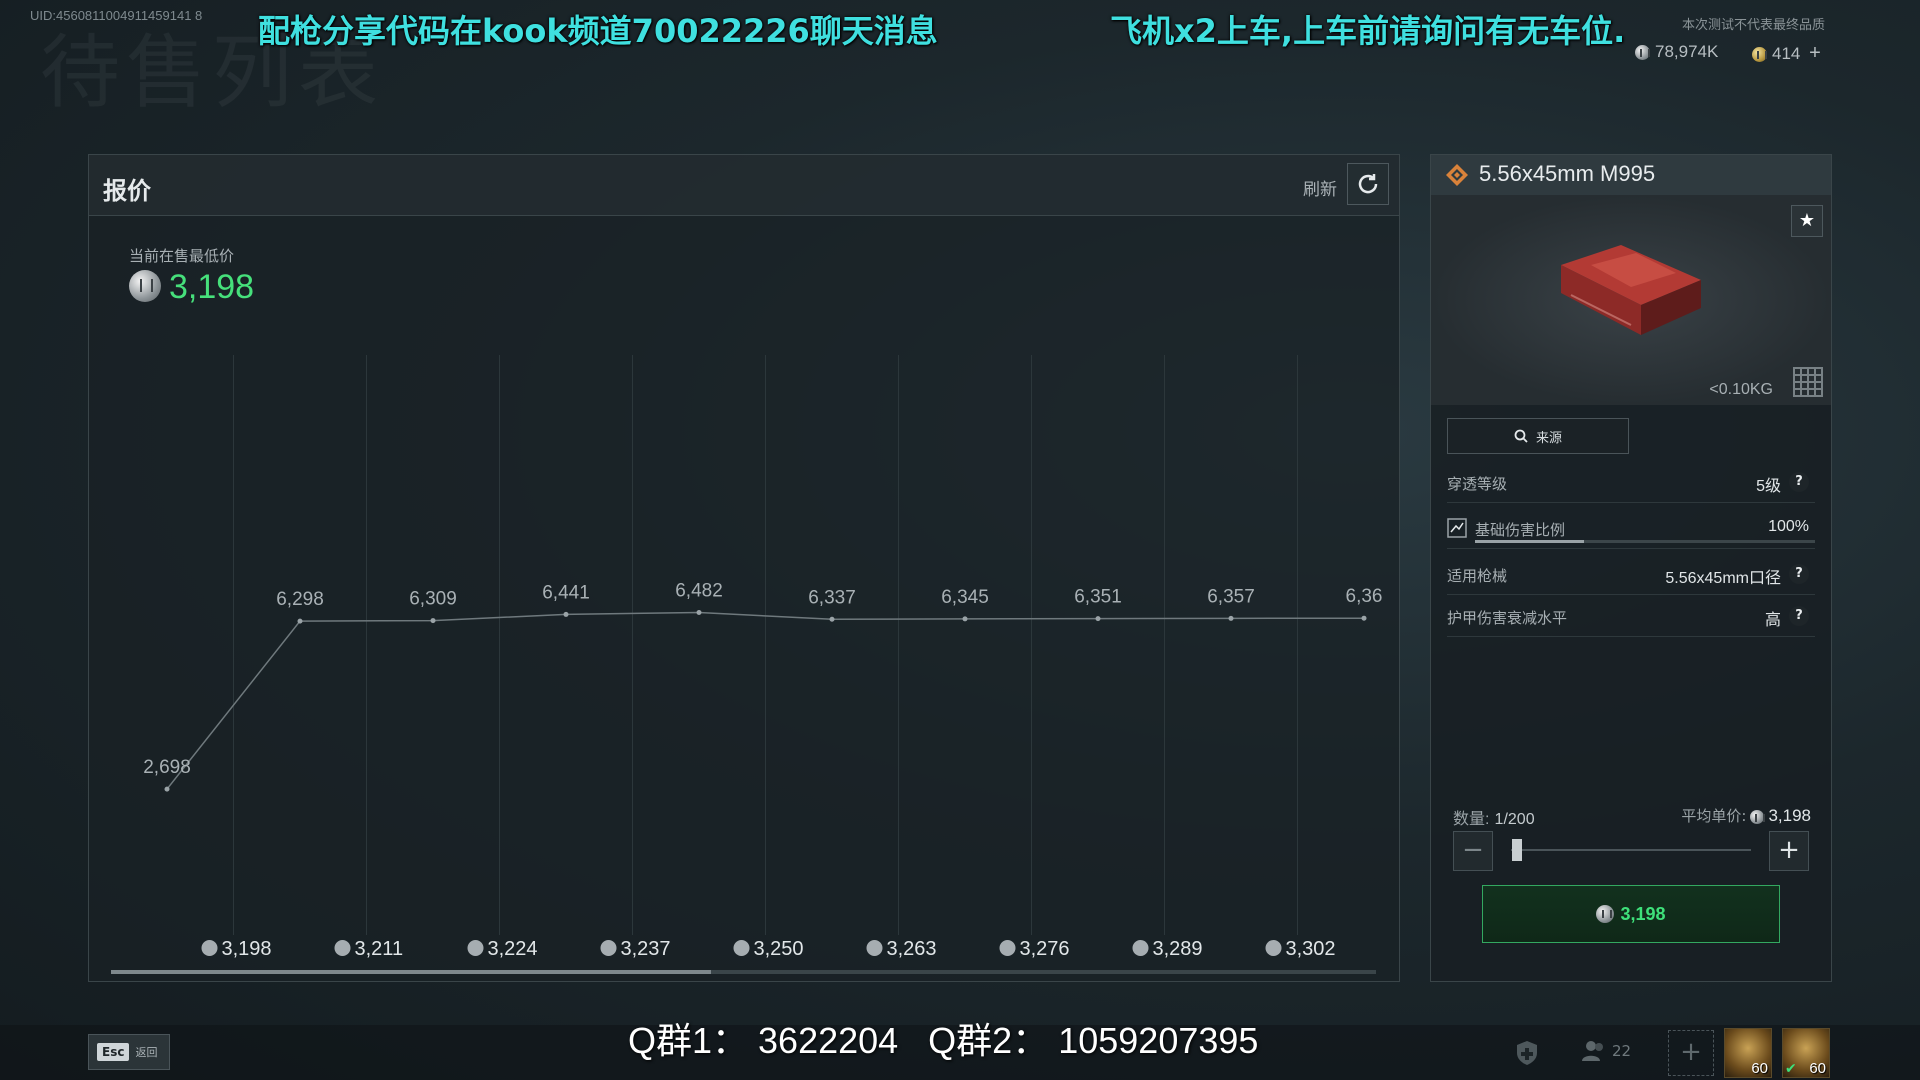  I want to click on x-tick-label: 3,289, so click(1167, 949).